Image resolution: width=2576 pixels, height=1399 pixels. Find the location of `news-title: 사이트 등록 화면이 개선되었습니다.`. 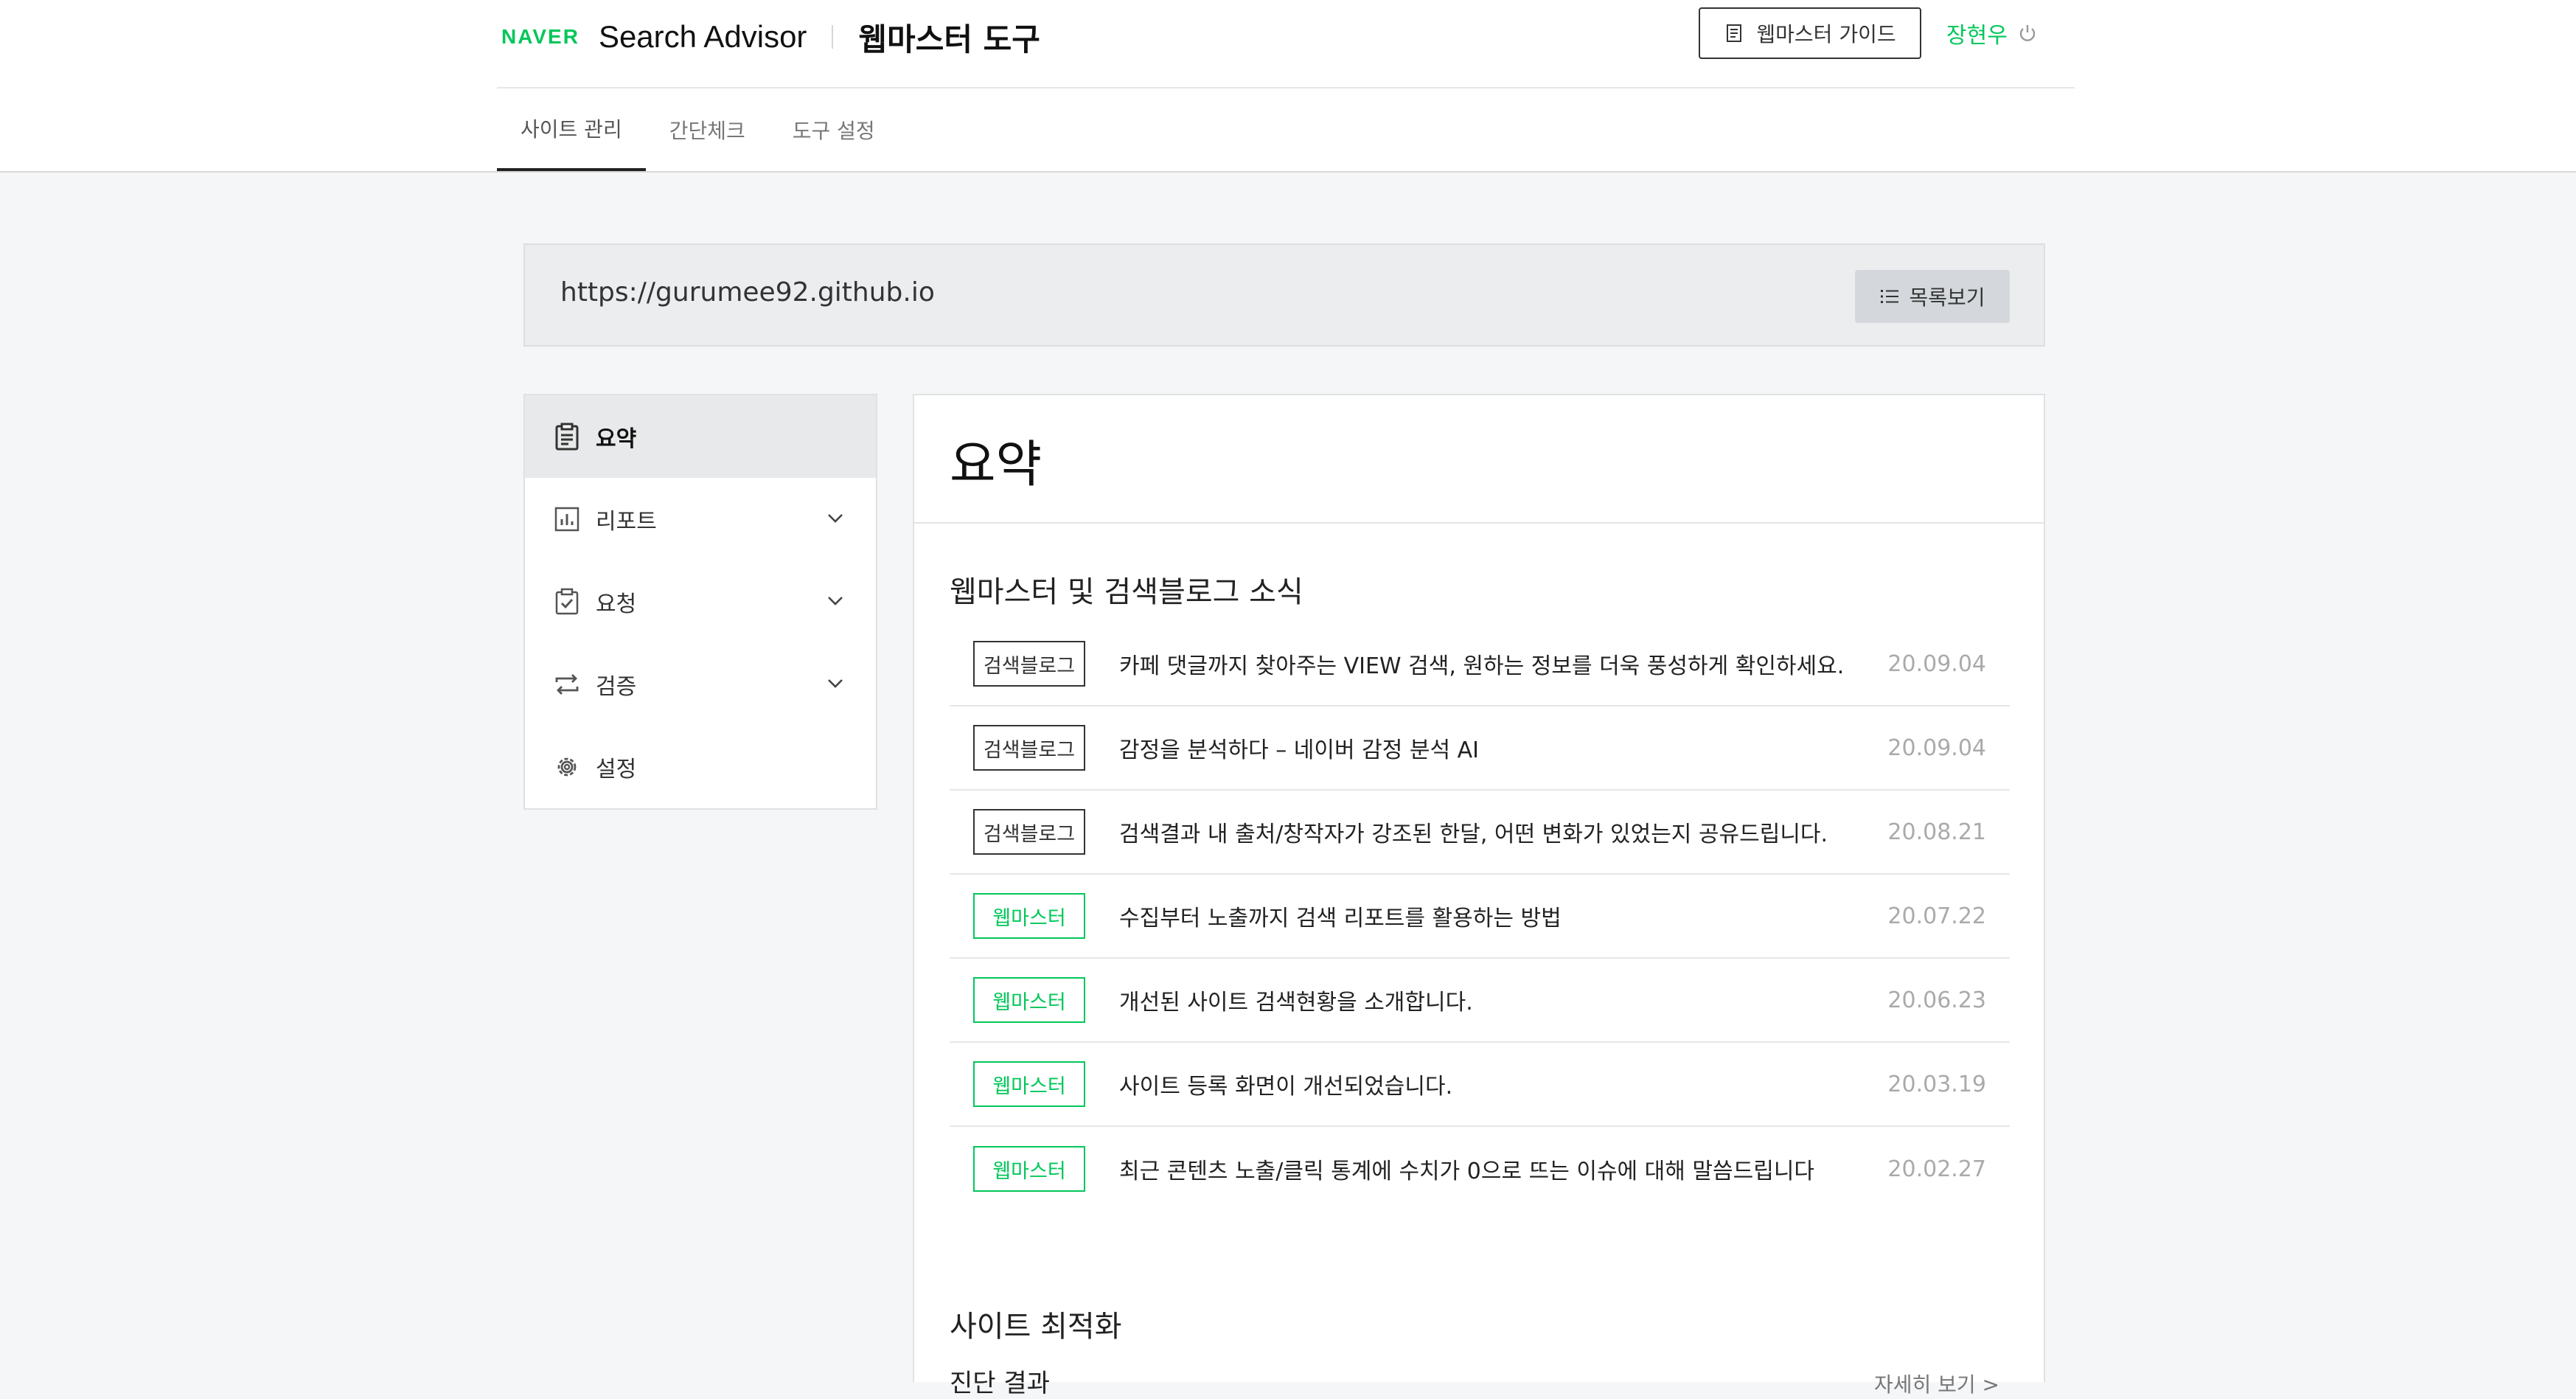

news-title: 사이트 등록 화면이 개선되었습니다. is located at coordinates (1285, 1084).